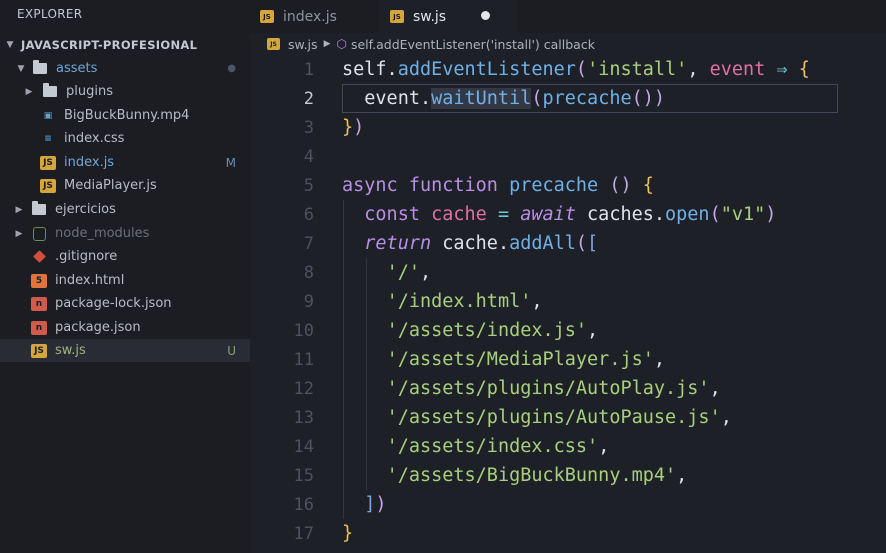 The image size is (886, 553). What do you see at coordinates (125, 162) in the screenshot?
I see `tree-item-index-js: JS index.js M` at bounding box center [125, 162].